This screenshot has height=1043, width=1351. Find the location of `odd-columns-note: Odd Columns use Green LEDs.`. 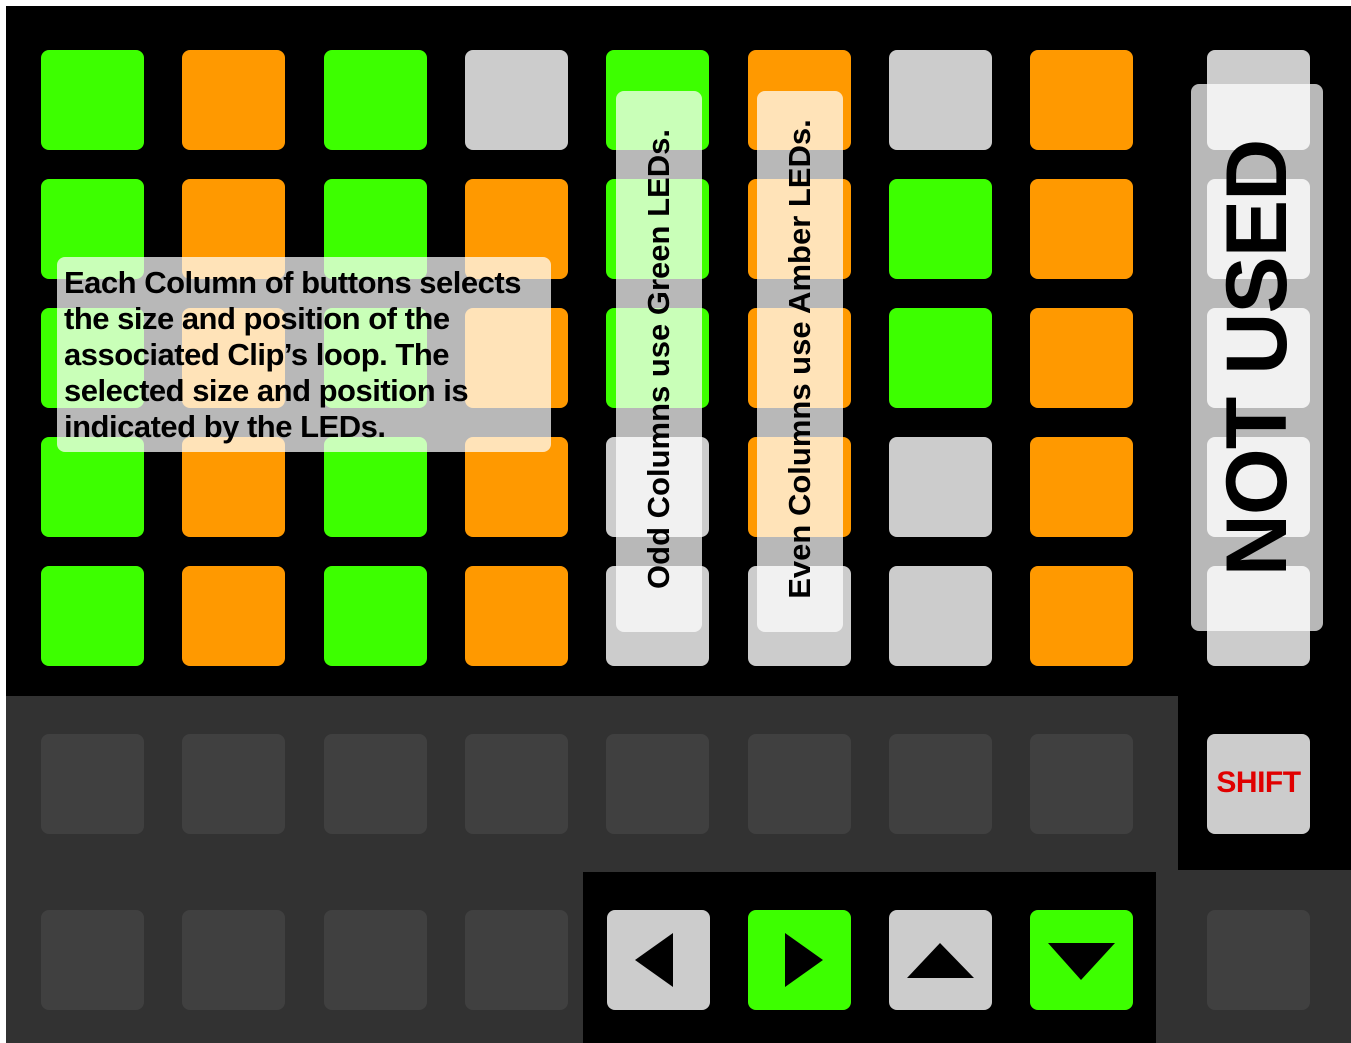

odd-columns-note: Odd Columns use Green LEDs. is located at coordinates (659, 361).